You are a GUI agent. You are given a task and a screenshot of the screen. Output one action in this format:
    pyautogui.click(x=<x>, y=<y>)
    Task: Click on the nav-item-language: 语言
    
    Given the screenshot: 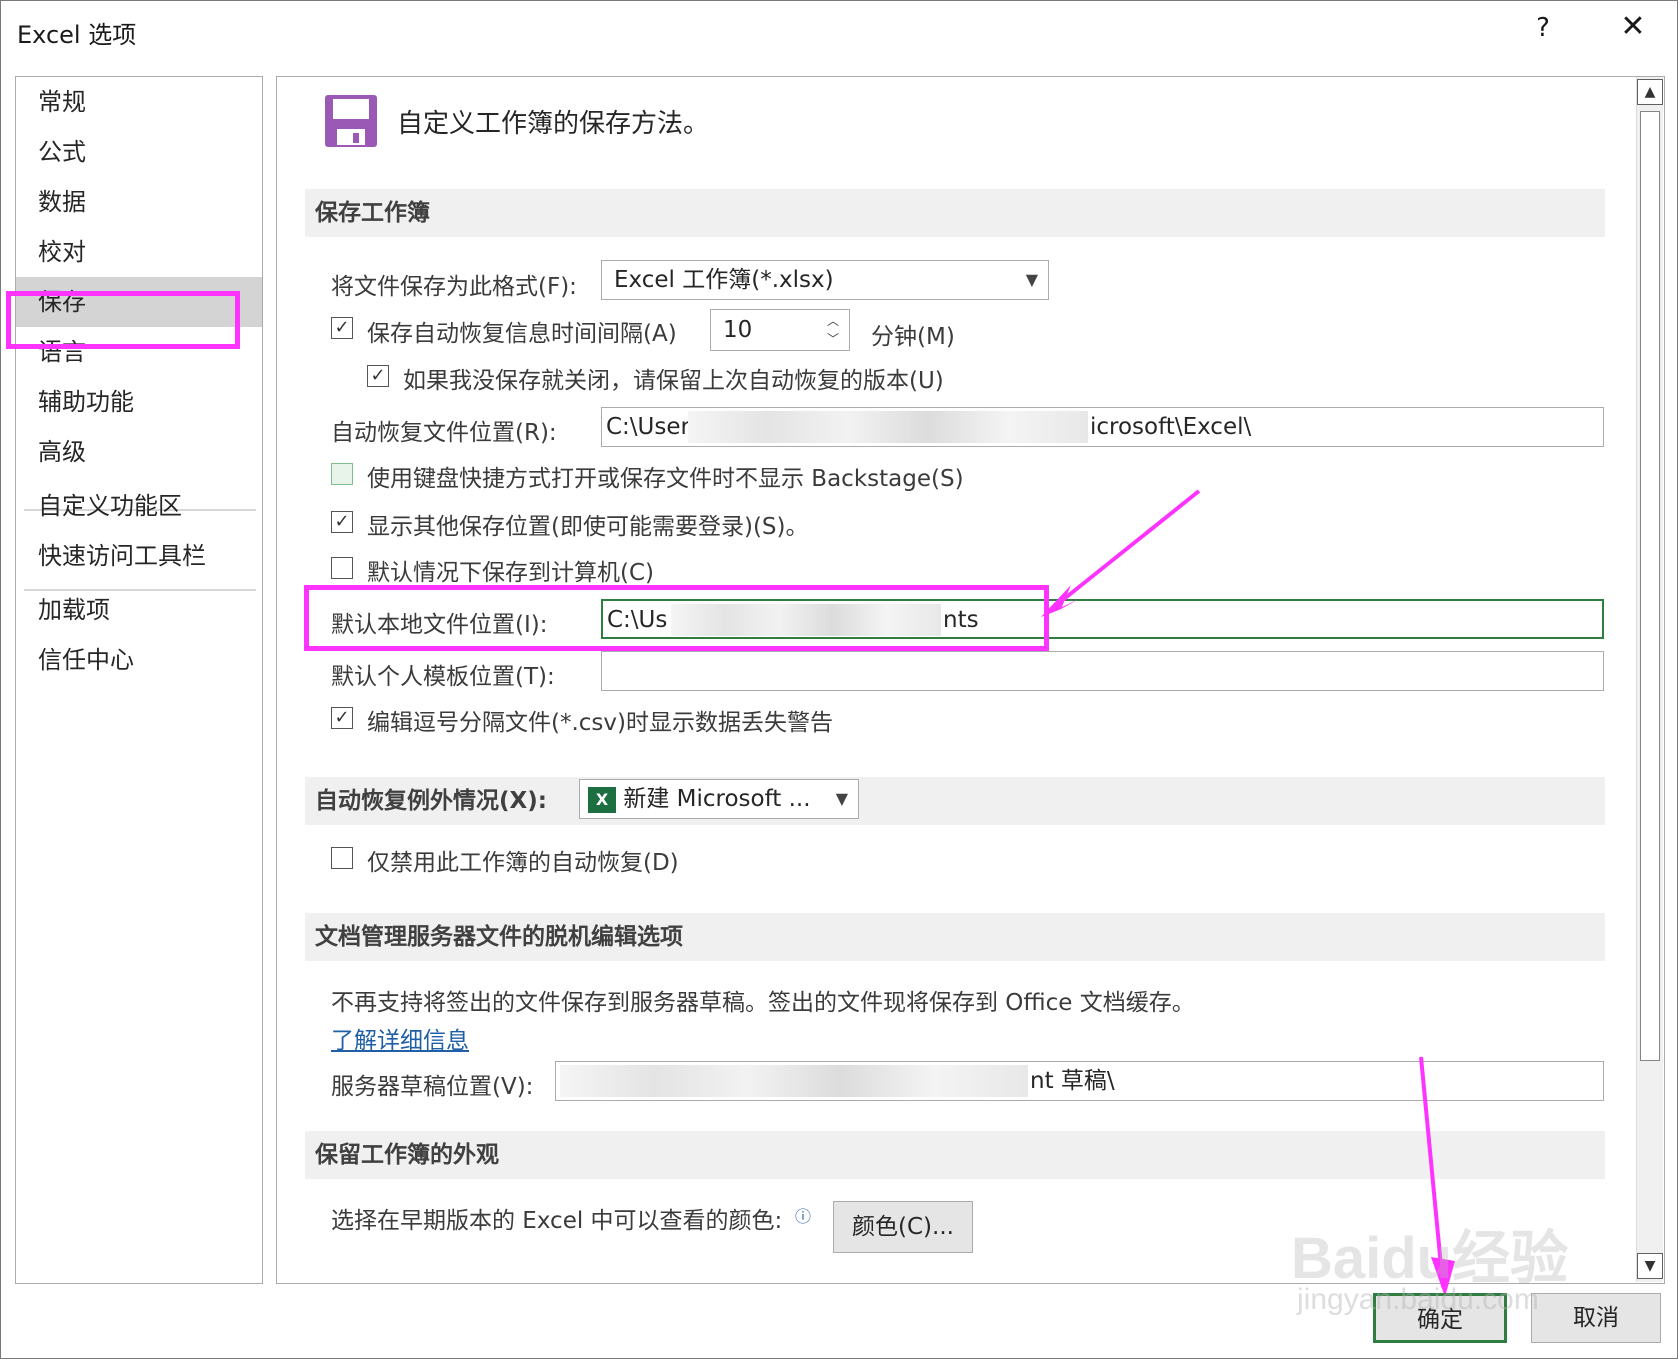 What is the action you would take?
    pyautogui.click(x=139, y=352)
    